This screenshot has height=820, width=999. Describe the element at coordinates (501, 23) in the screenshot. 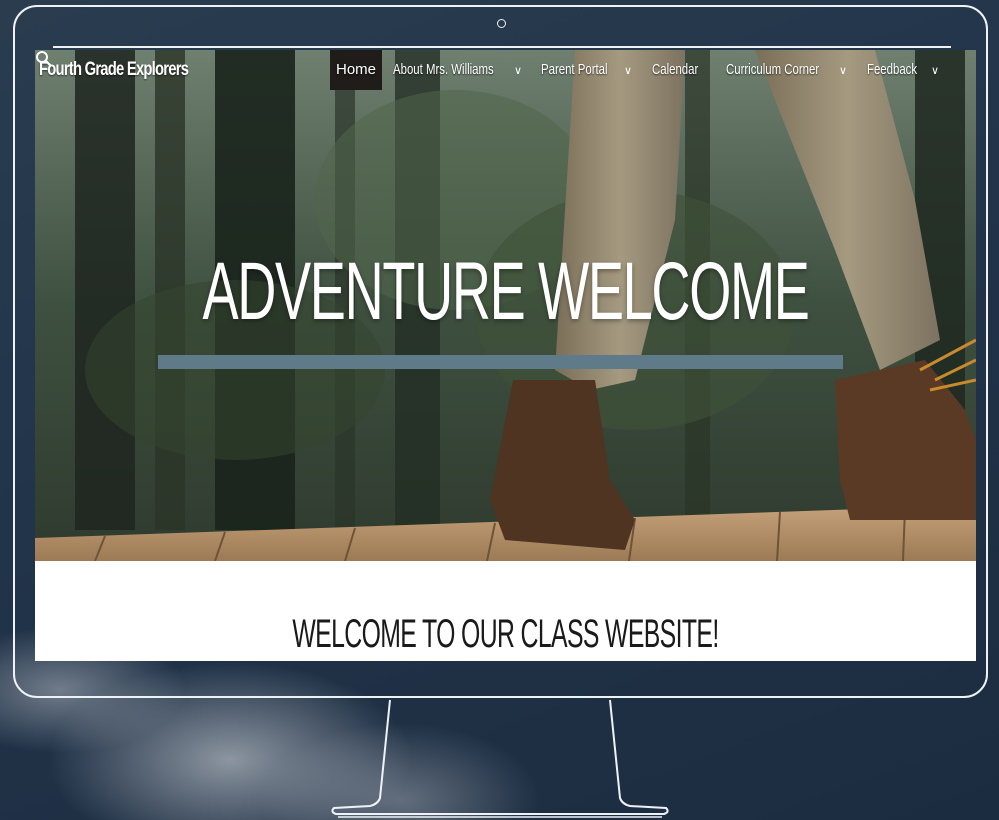

I see `camera-icon` at that location.